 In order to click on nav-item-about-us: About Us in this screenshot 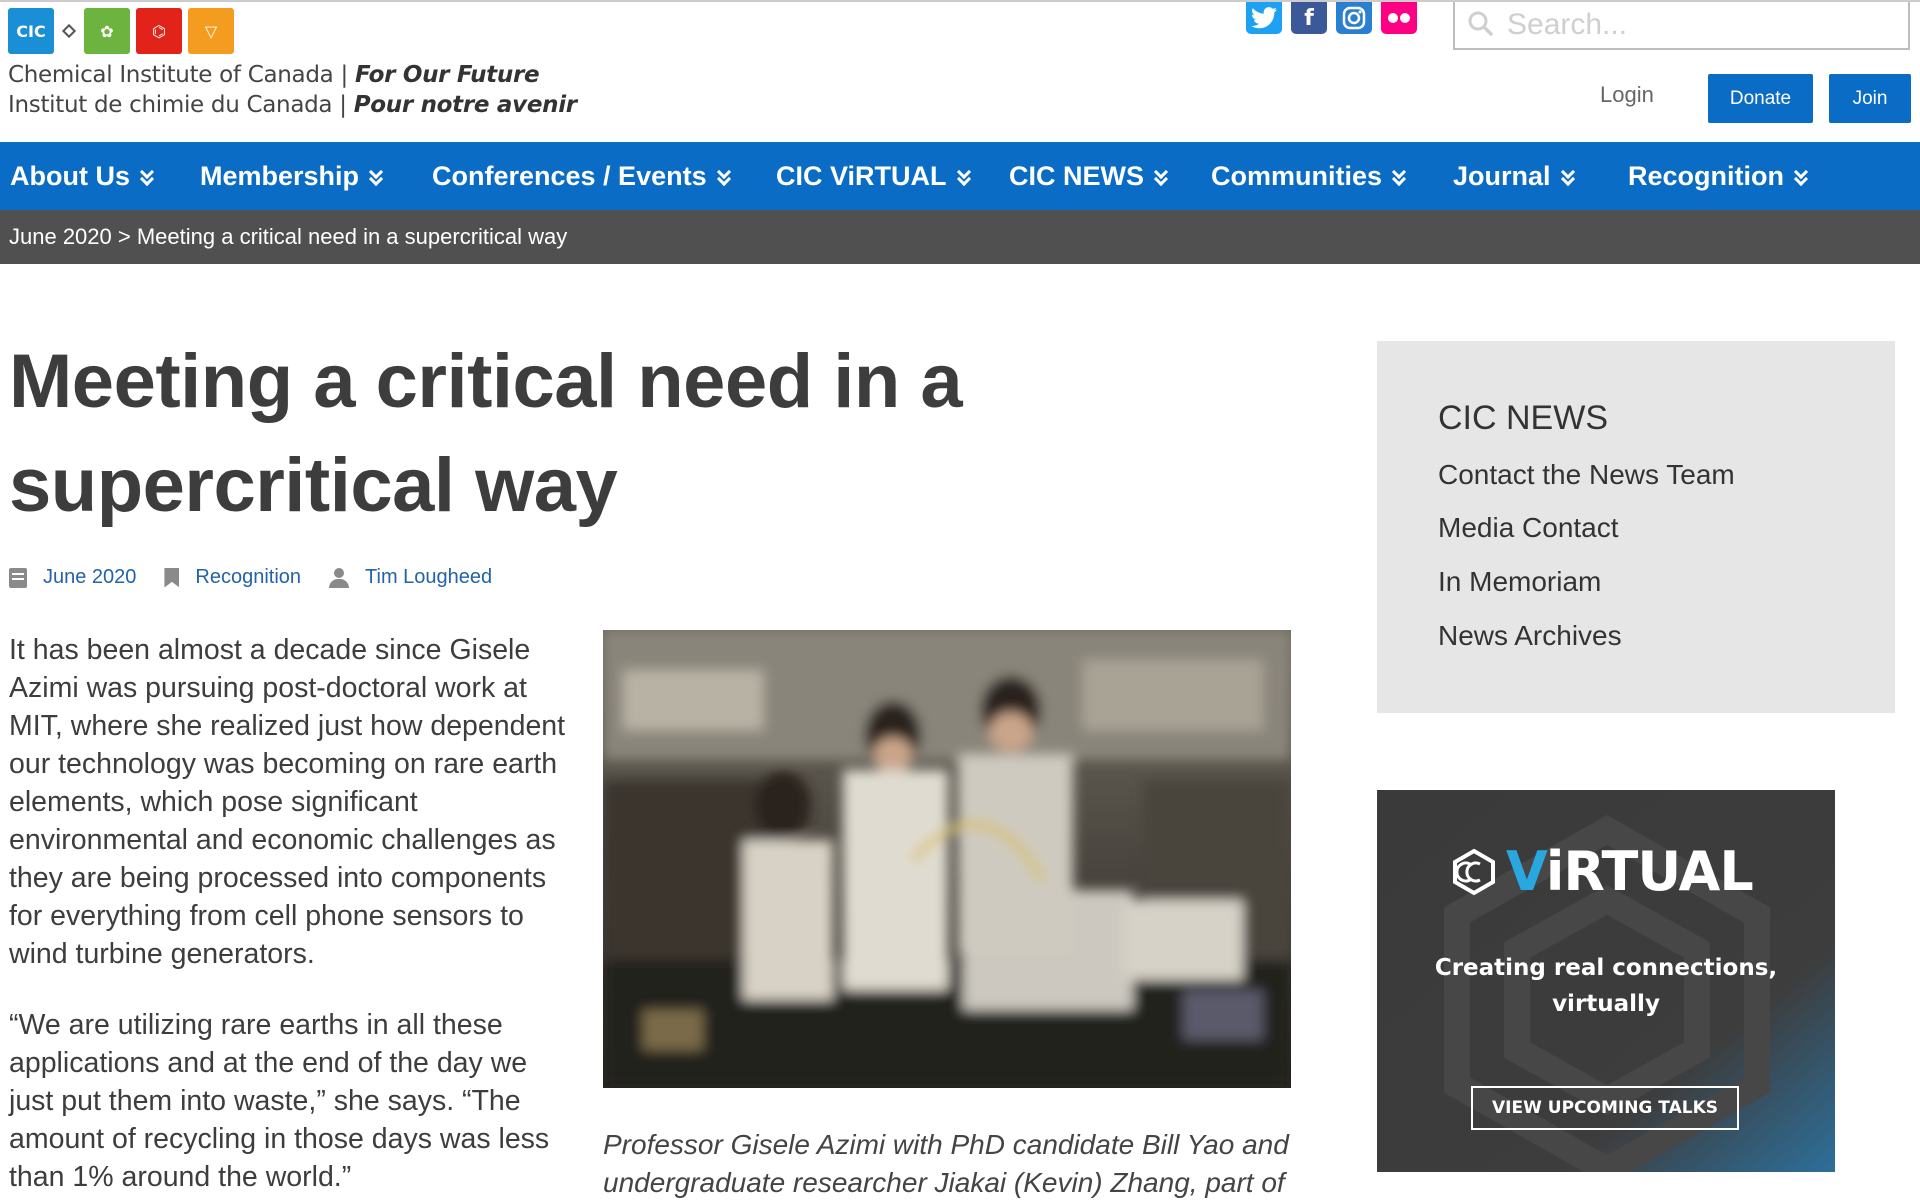, I will do `click(82, 176)`.